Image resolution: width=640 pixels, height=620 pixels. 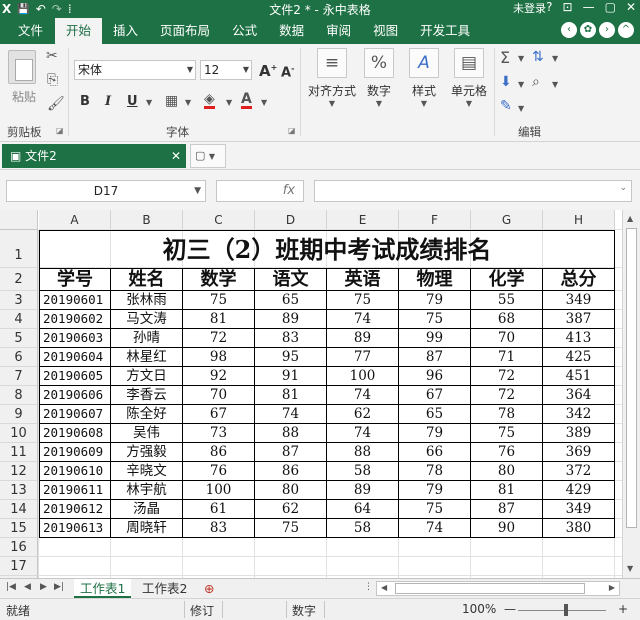 I want to click on table-cell: 55, so click(x=507, y=300).